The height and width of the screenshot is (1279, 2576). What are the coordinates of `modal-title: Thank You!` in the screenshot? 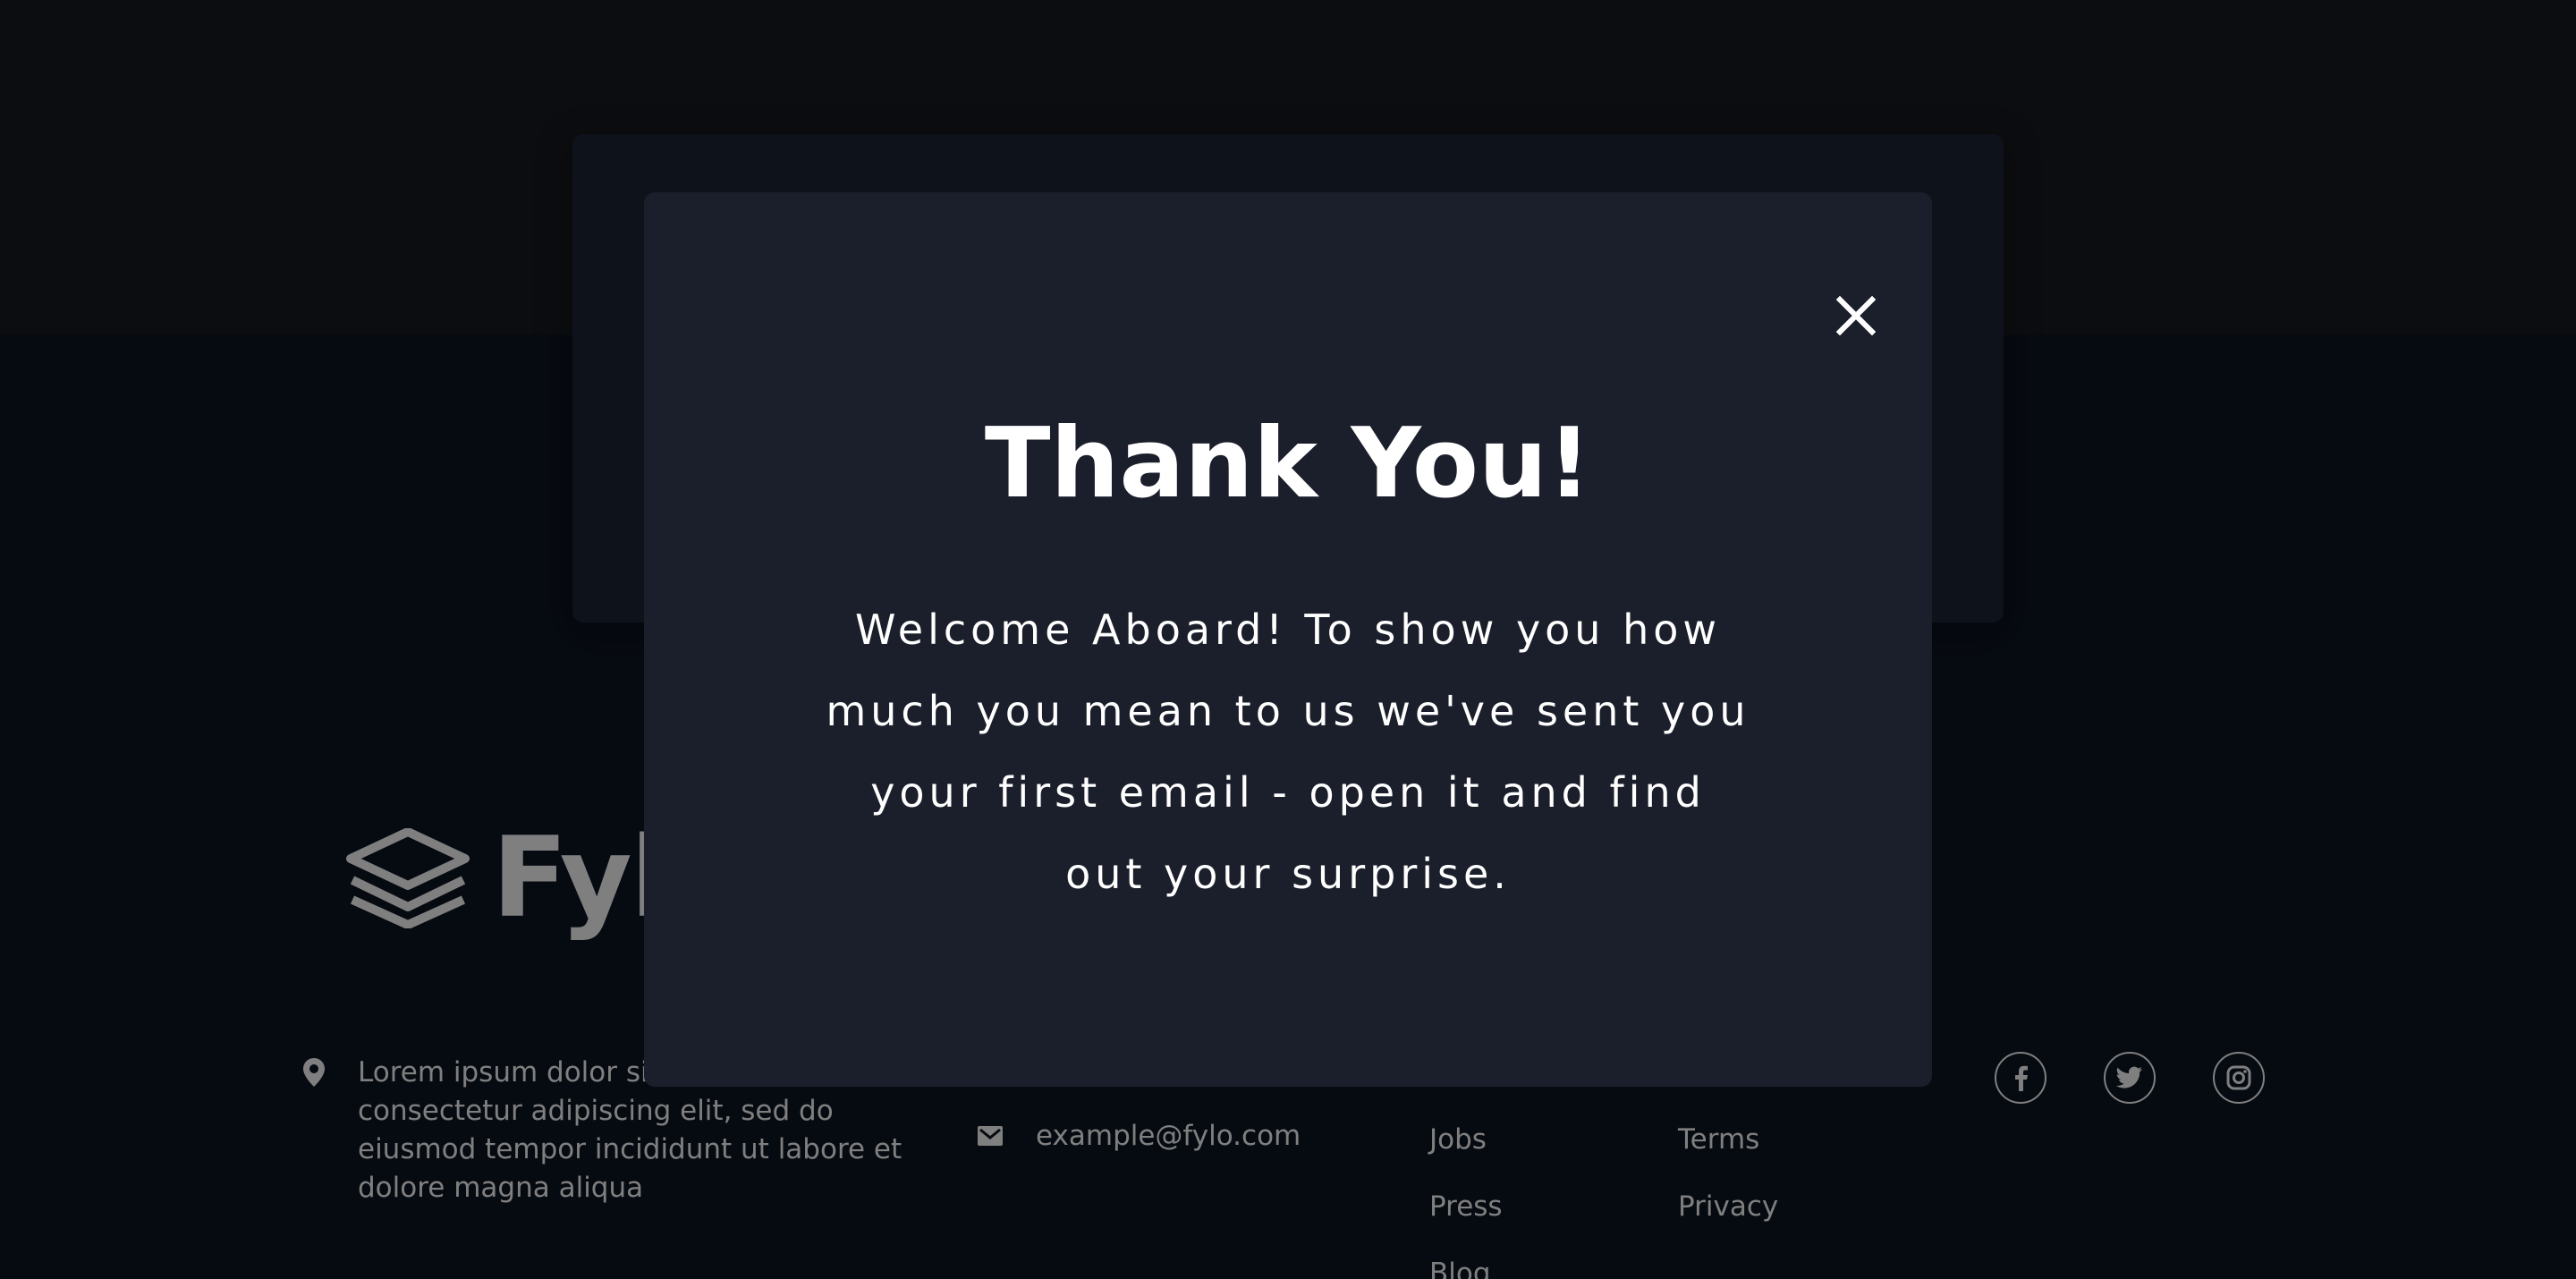 It's located at (1288, 464).